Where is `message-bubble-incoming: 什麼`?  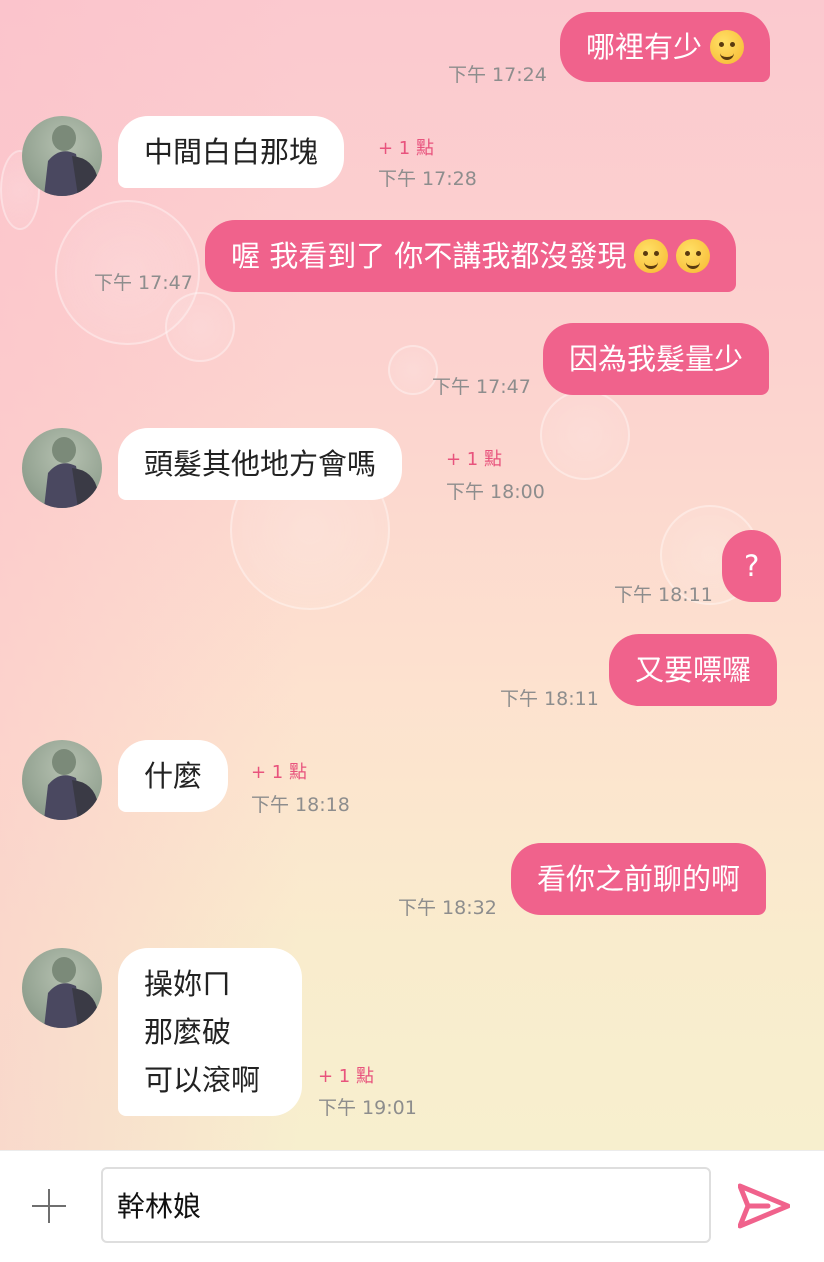 message-bubble-incoming: 什麼 is located at coordinates (173, 776).